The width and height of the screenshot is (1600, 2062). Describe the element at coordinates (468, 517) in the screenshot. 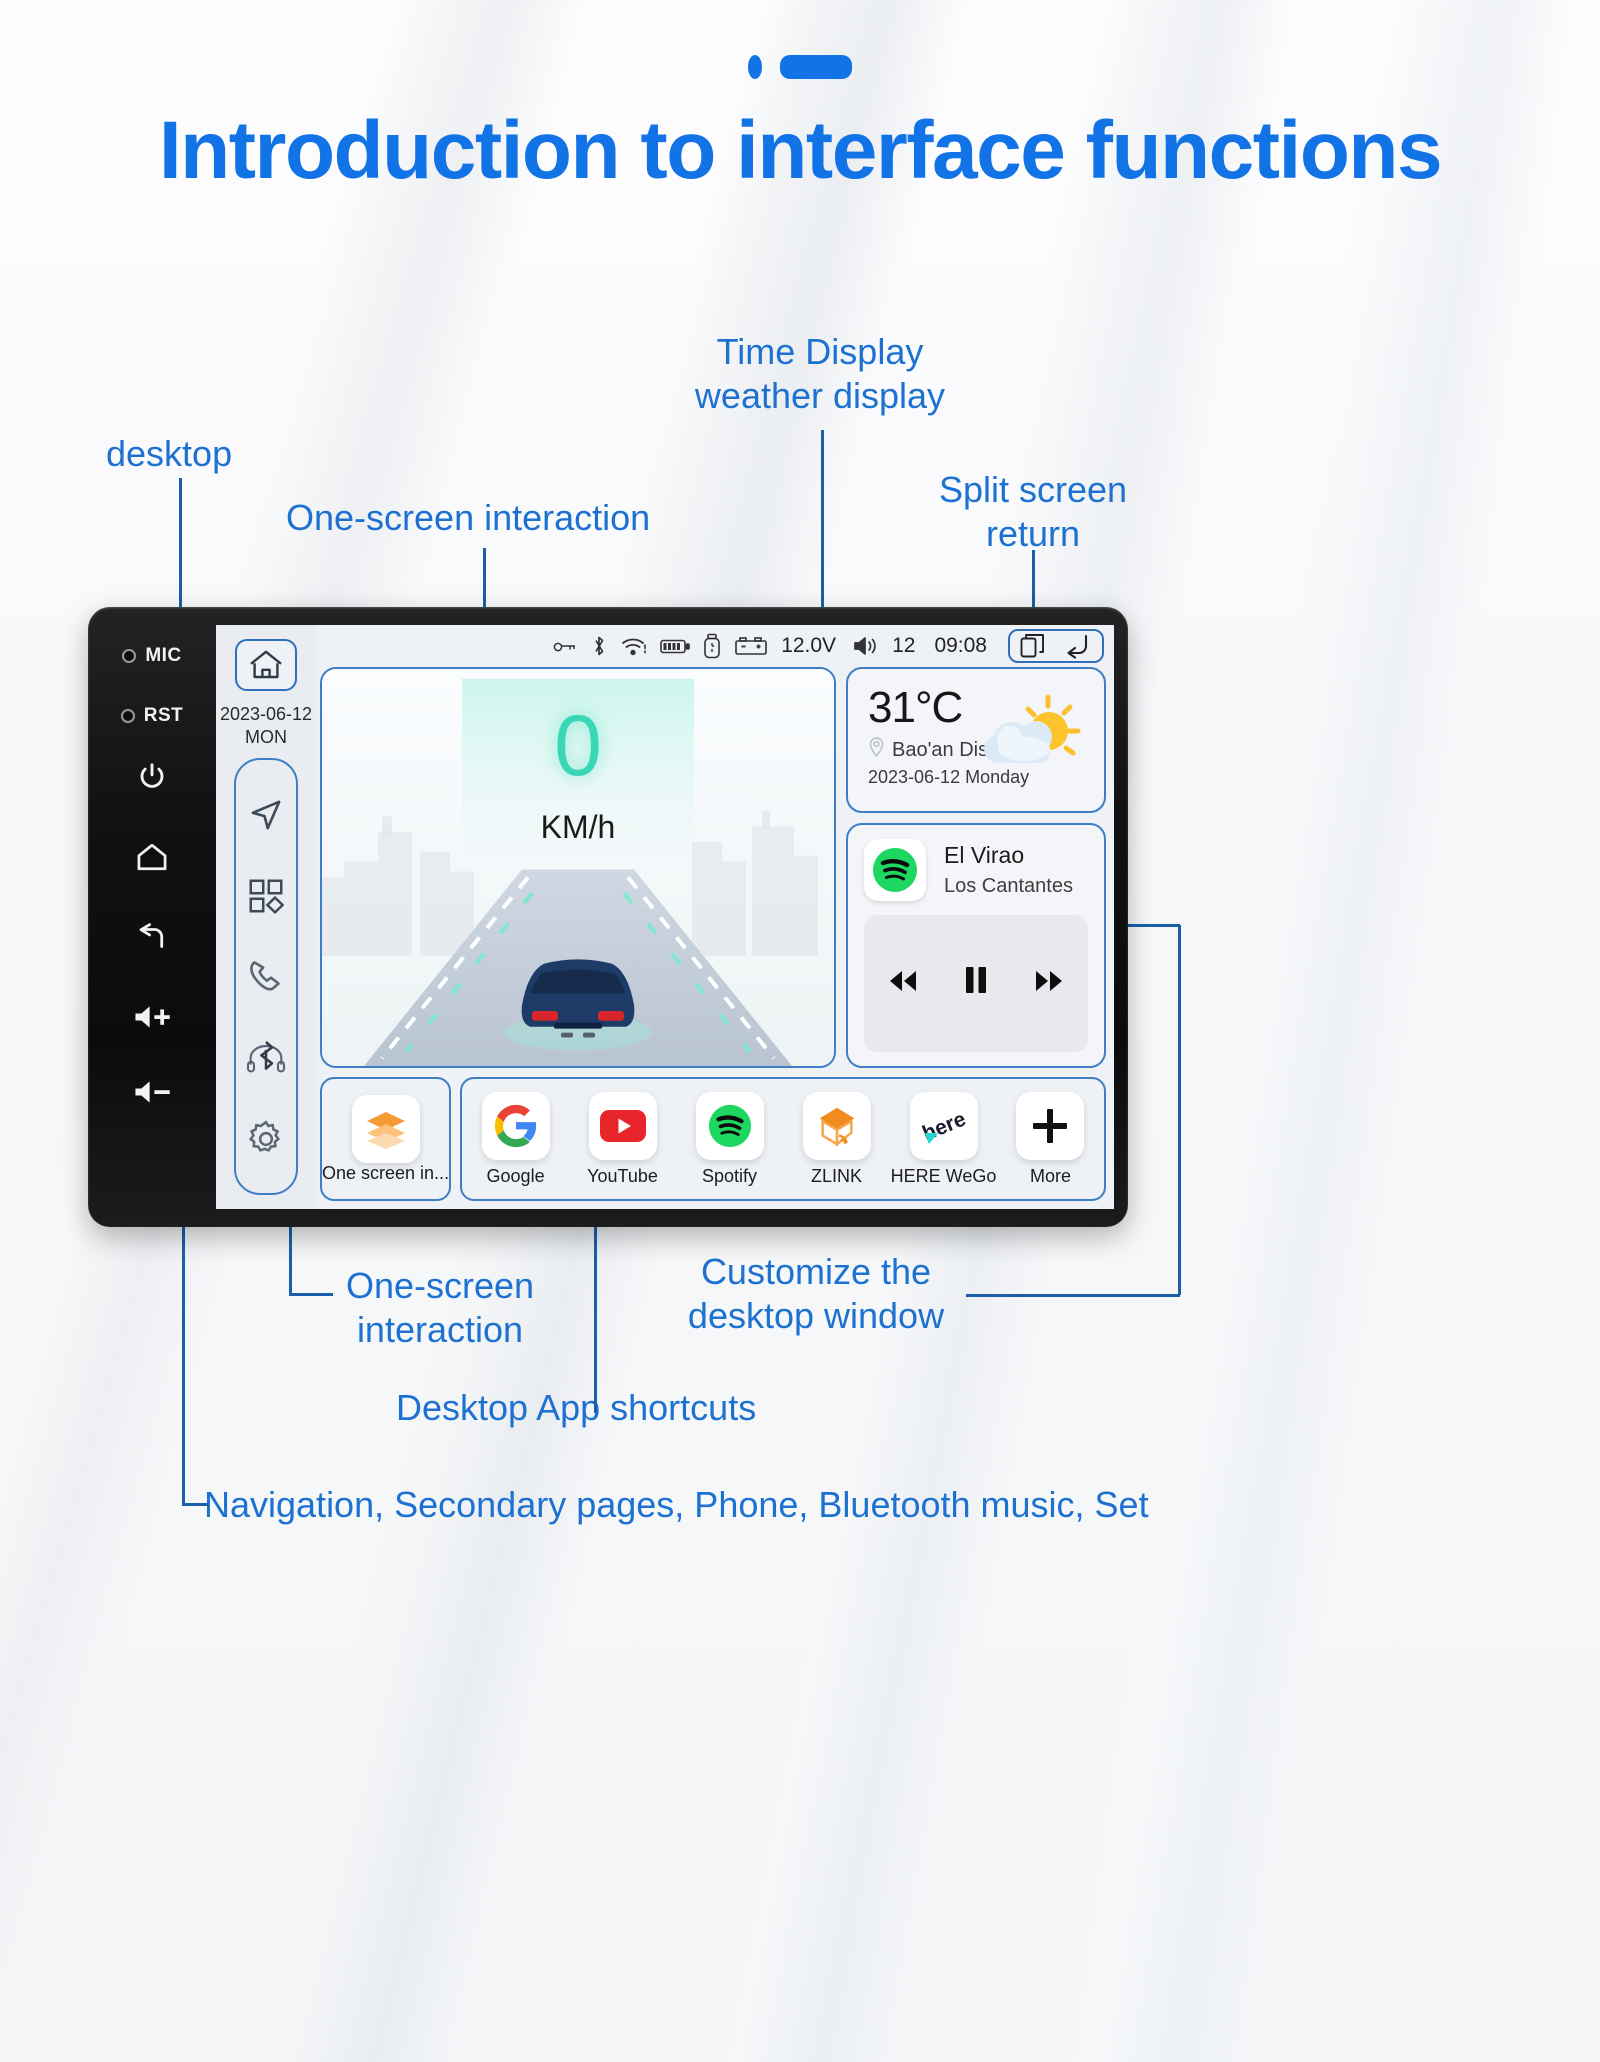

I see `annotation-one-screen-top: One-screen interaction` at that location.